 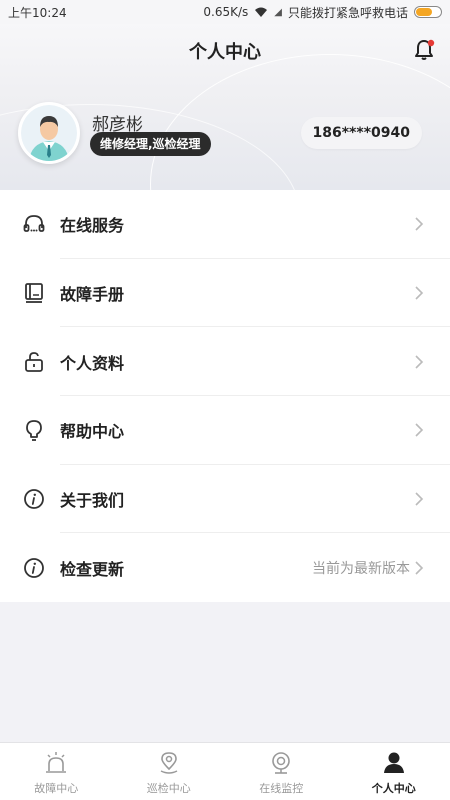 I want to click on menu-item-check-update: 检查更新 当前为最新版本, so click(x=225, y=567).